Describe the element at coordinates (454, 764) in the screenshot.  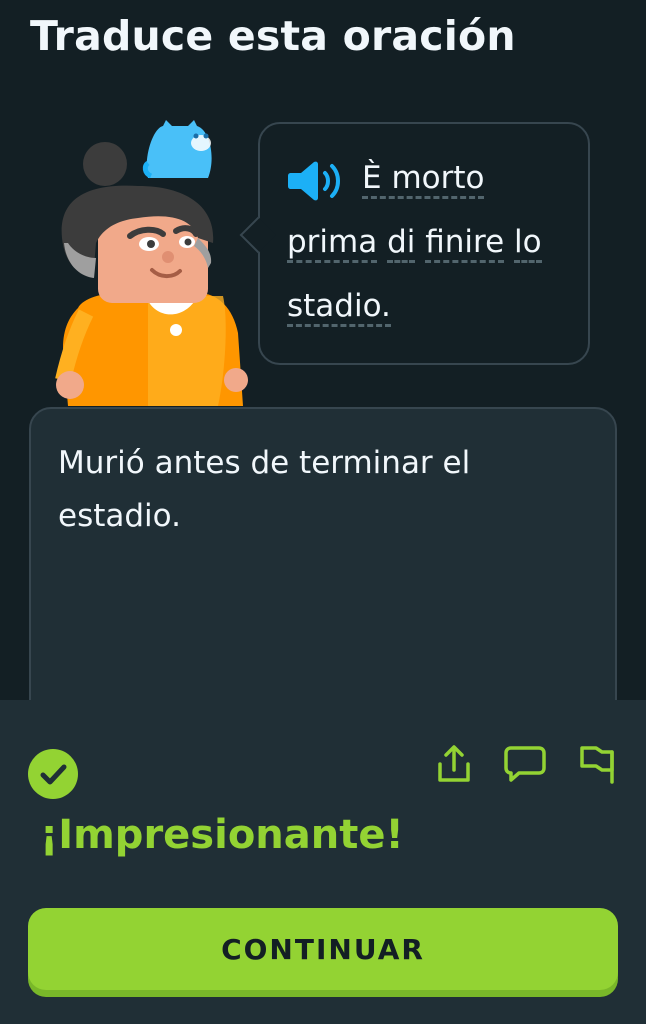
I see `share-icon` at that location.